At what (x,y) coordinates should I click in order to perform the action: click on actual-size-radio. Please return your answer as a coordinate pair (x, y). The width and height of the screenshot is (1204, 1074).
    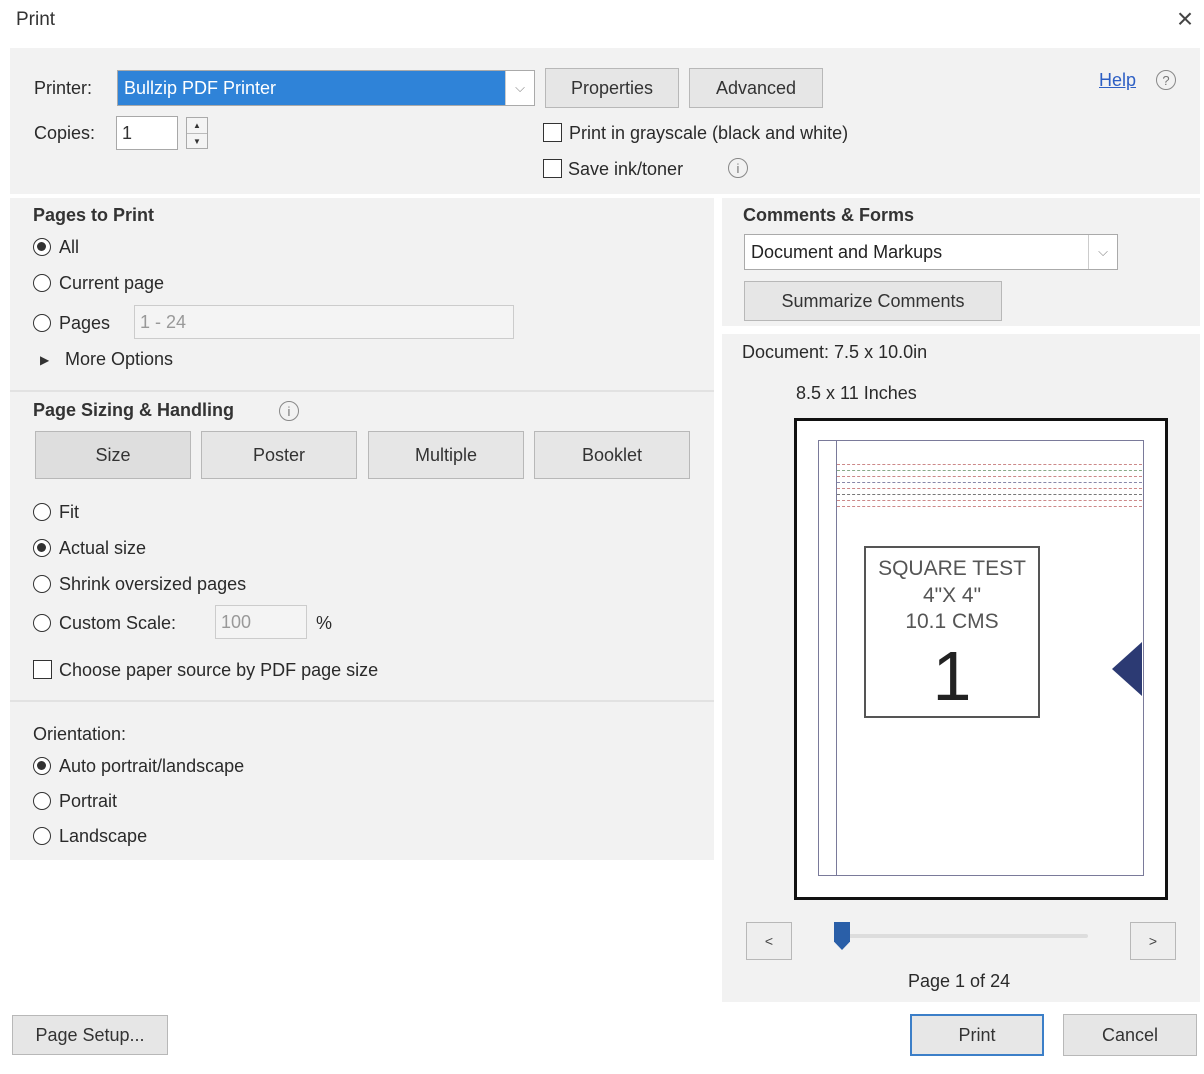
    Looking at the image, I should click on (42, 548).